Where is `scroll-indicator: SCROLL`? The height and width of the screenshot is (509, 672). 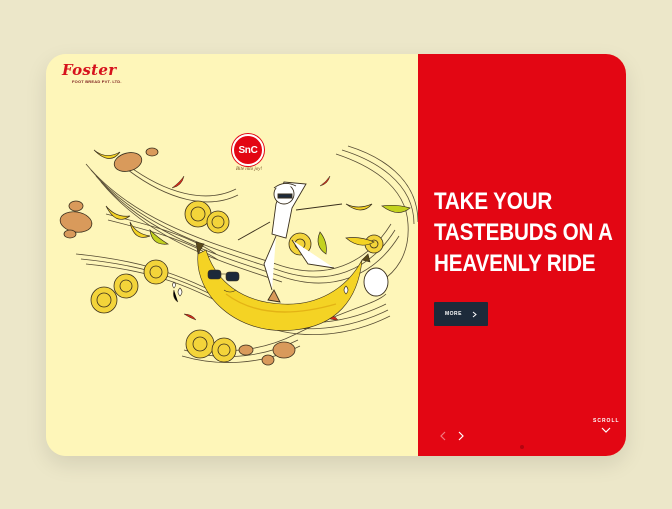 scroll-indicator: SCROLL is located at coordinates (606, 425).